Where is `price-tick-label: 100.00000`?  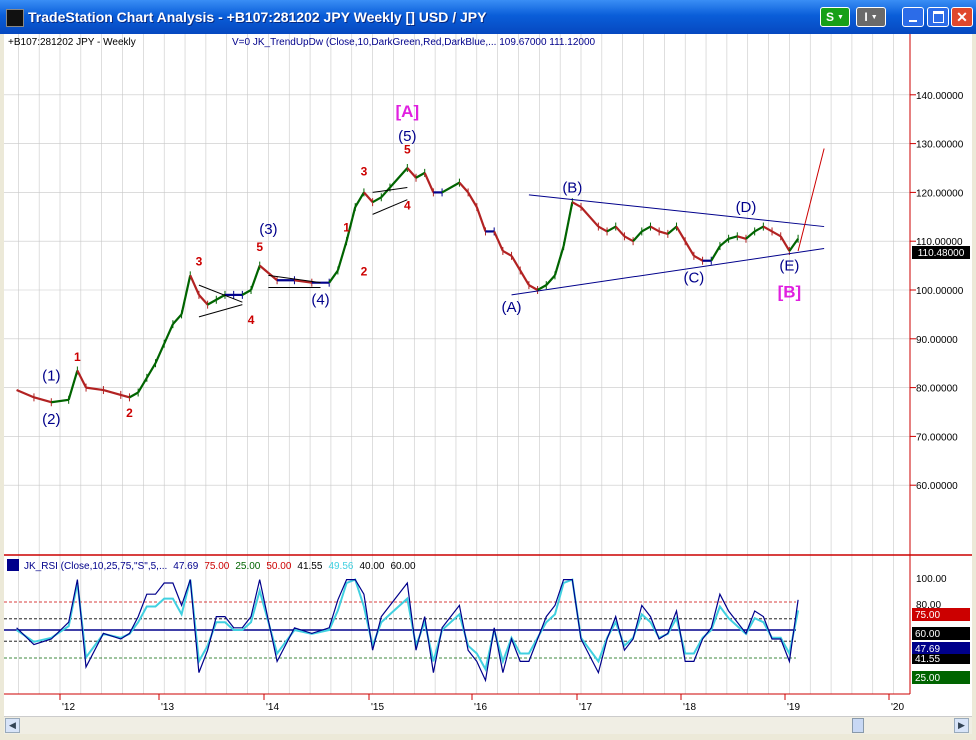 price-tick-label: 100.00000 is located at coordinates (940, 291).